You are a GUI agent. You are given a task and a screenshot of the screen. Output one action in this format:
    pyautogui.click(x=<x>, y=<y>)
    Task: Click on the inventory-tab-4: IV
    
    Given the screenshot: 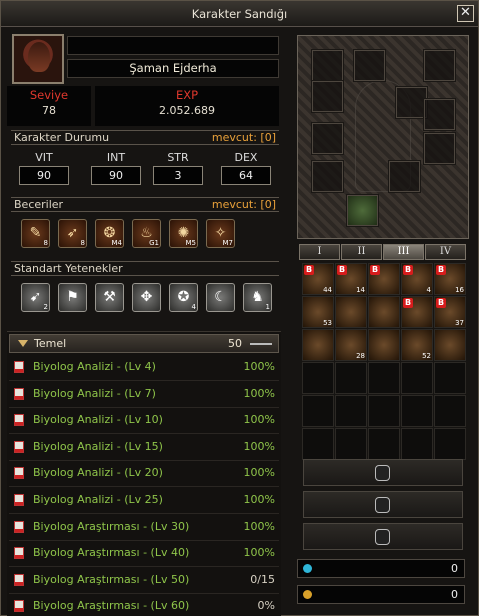 What is the action you would take?
    pyautogui.click(x=445, y=252)
    